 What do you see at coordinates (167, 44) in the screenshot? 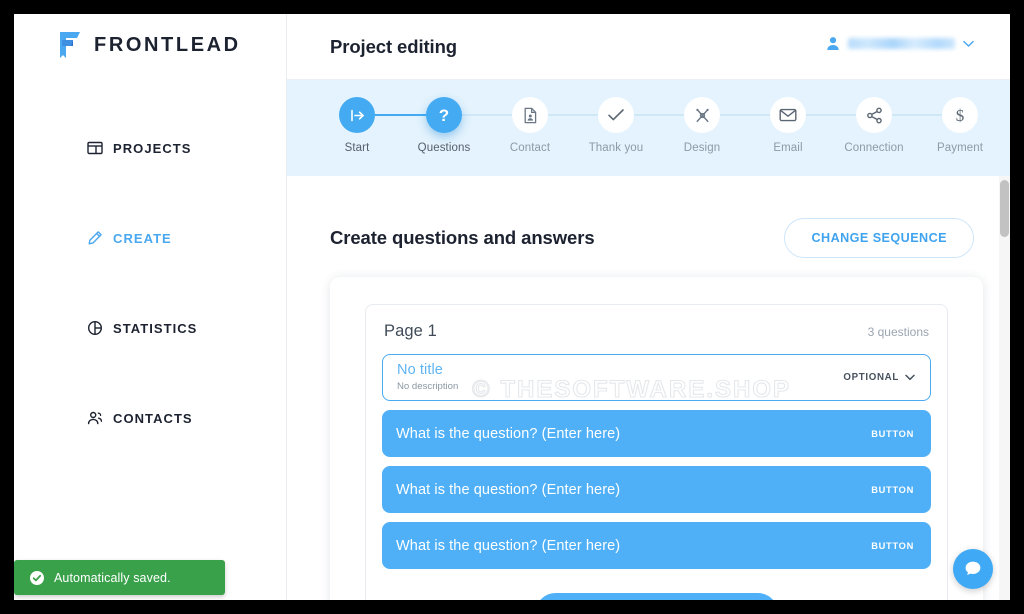
I see `brand-name: FRONTLEAD` at bounding box center [167, 44].